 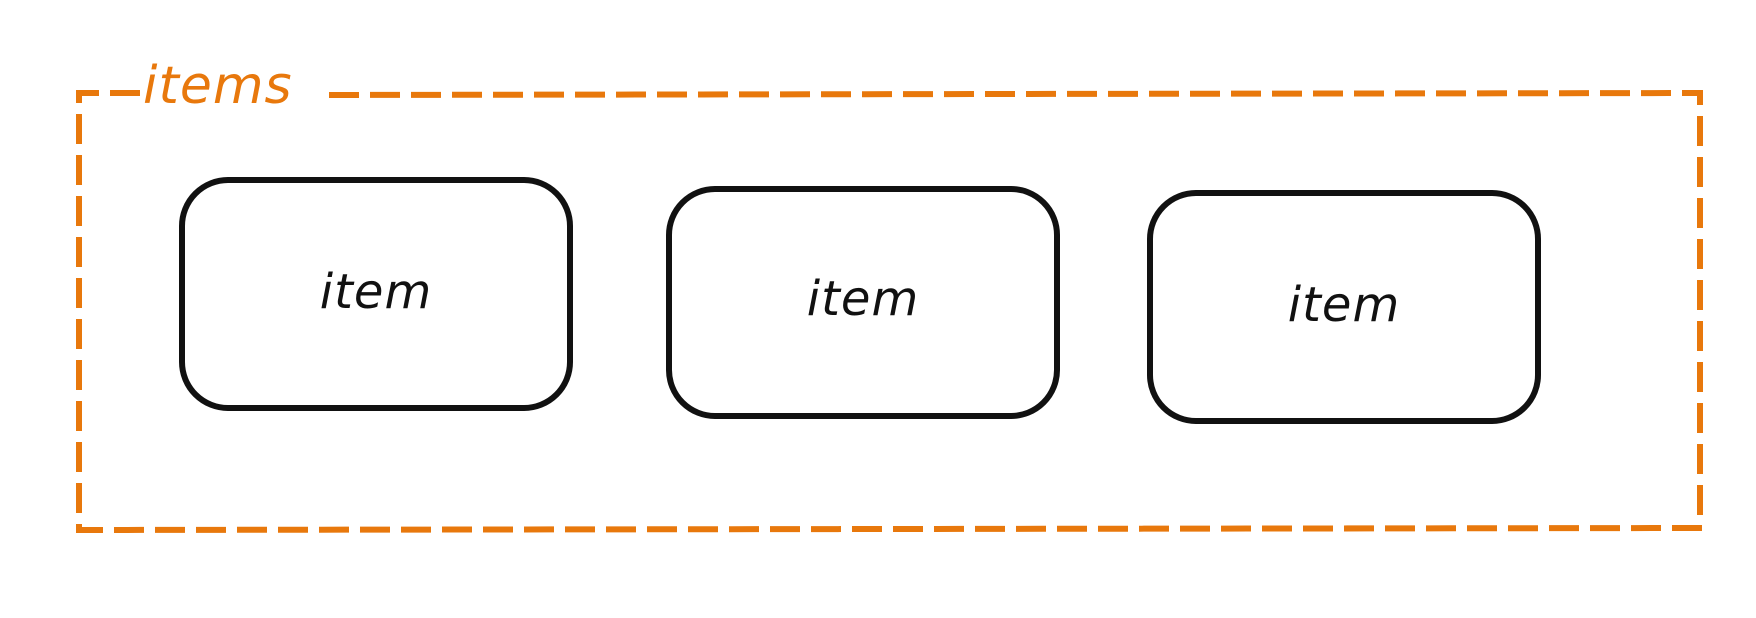 I want to click on item-box-3: item, so click(x=1344, y=307).